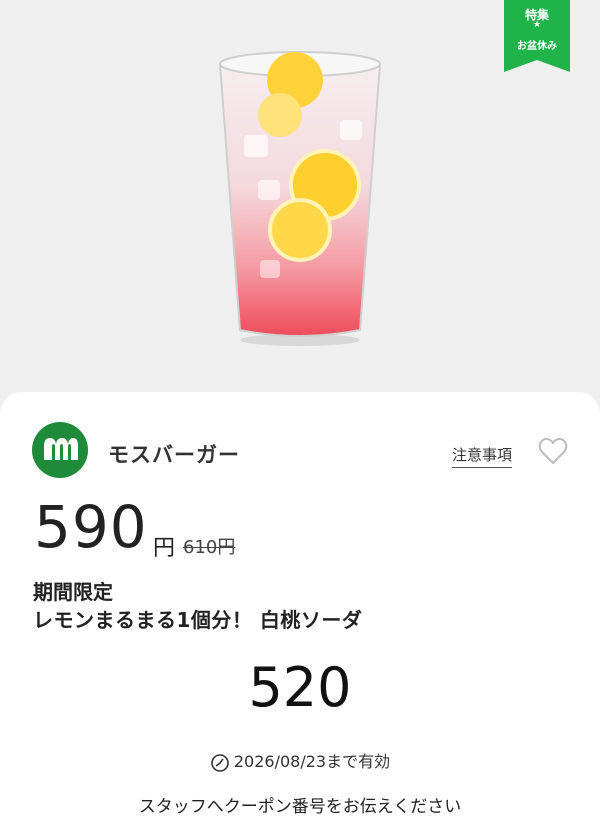 This screenshot has height=830, width=600. Describe the element at coordinates (220, 762) in the screenshot. I see `clock-icon` at that location.